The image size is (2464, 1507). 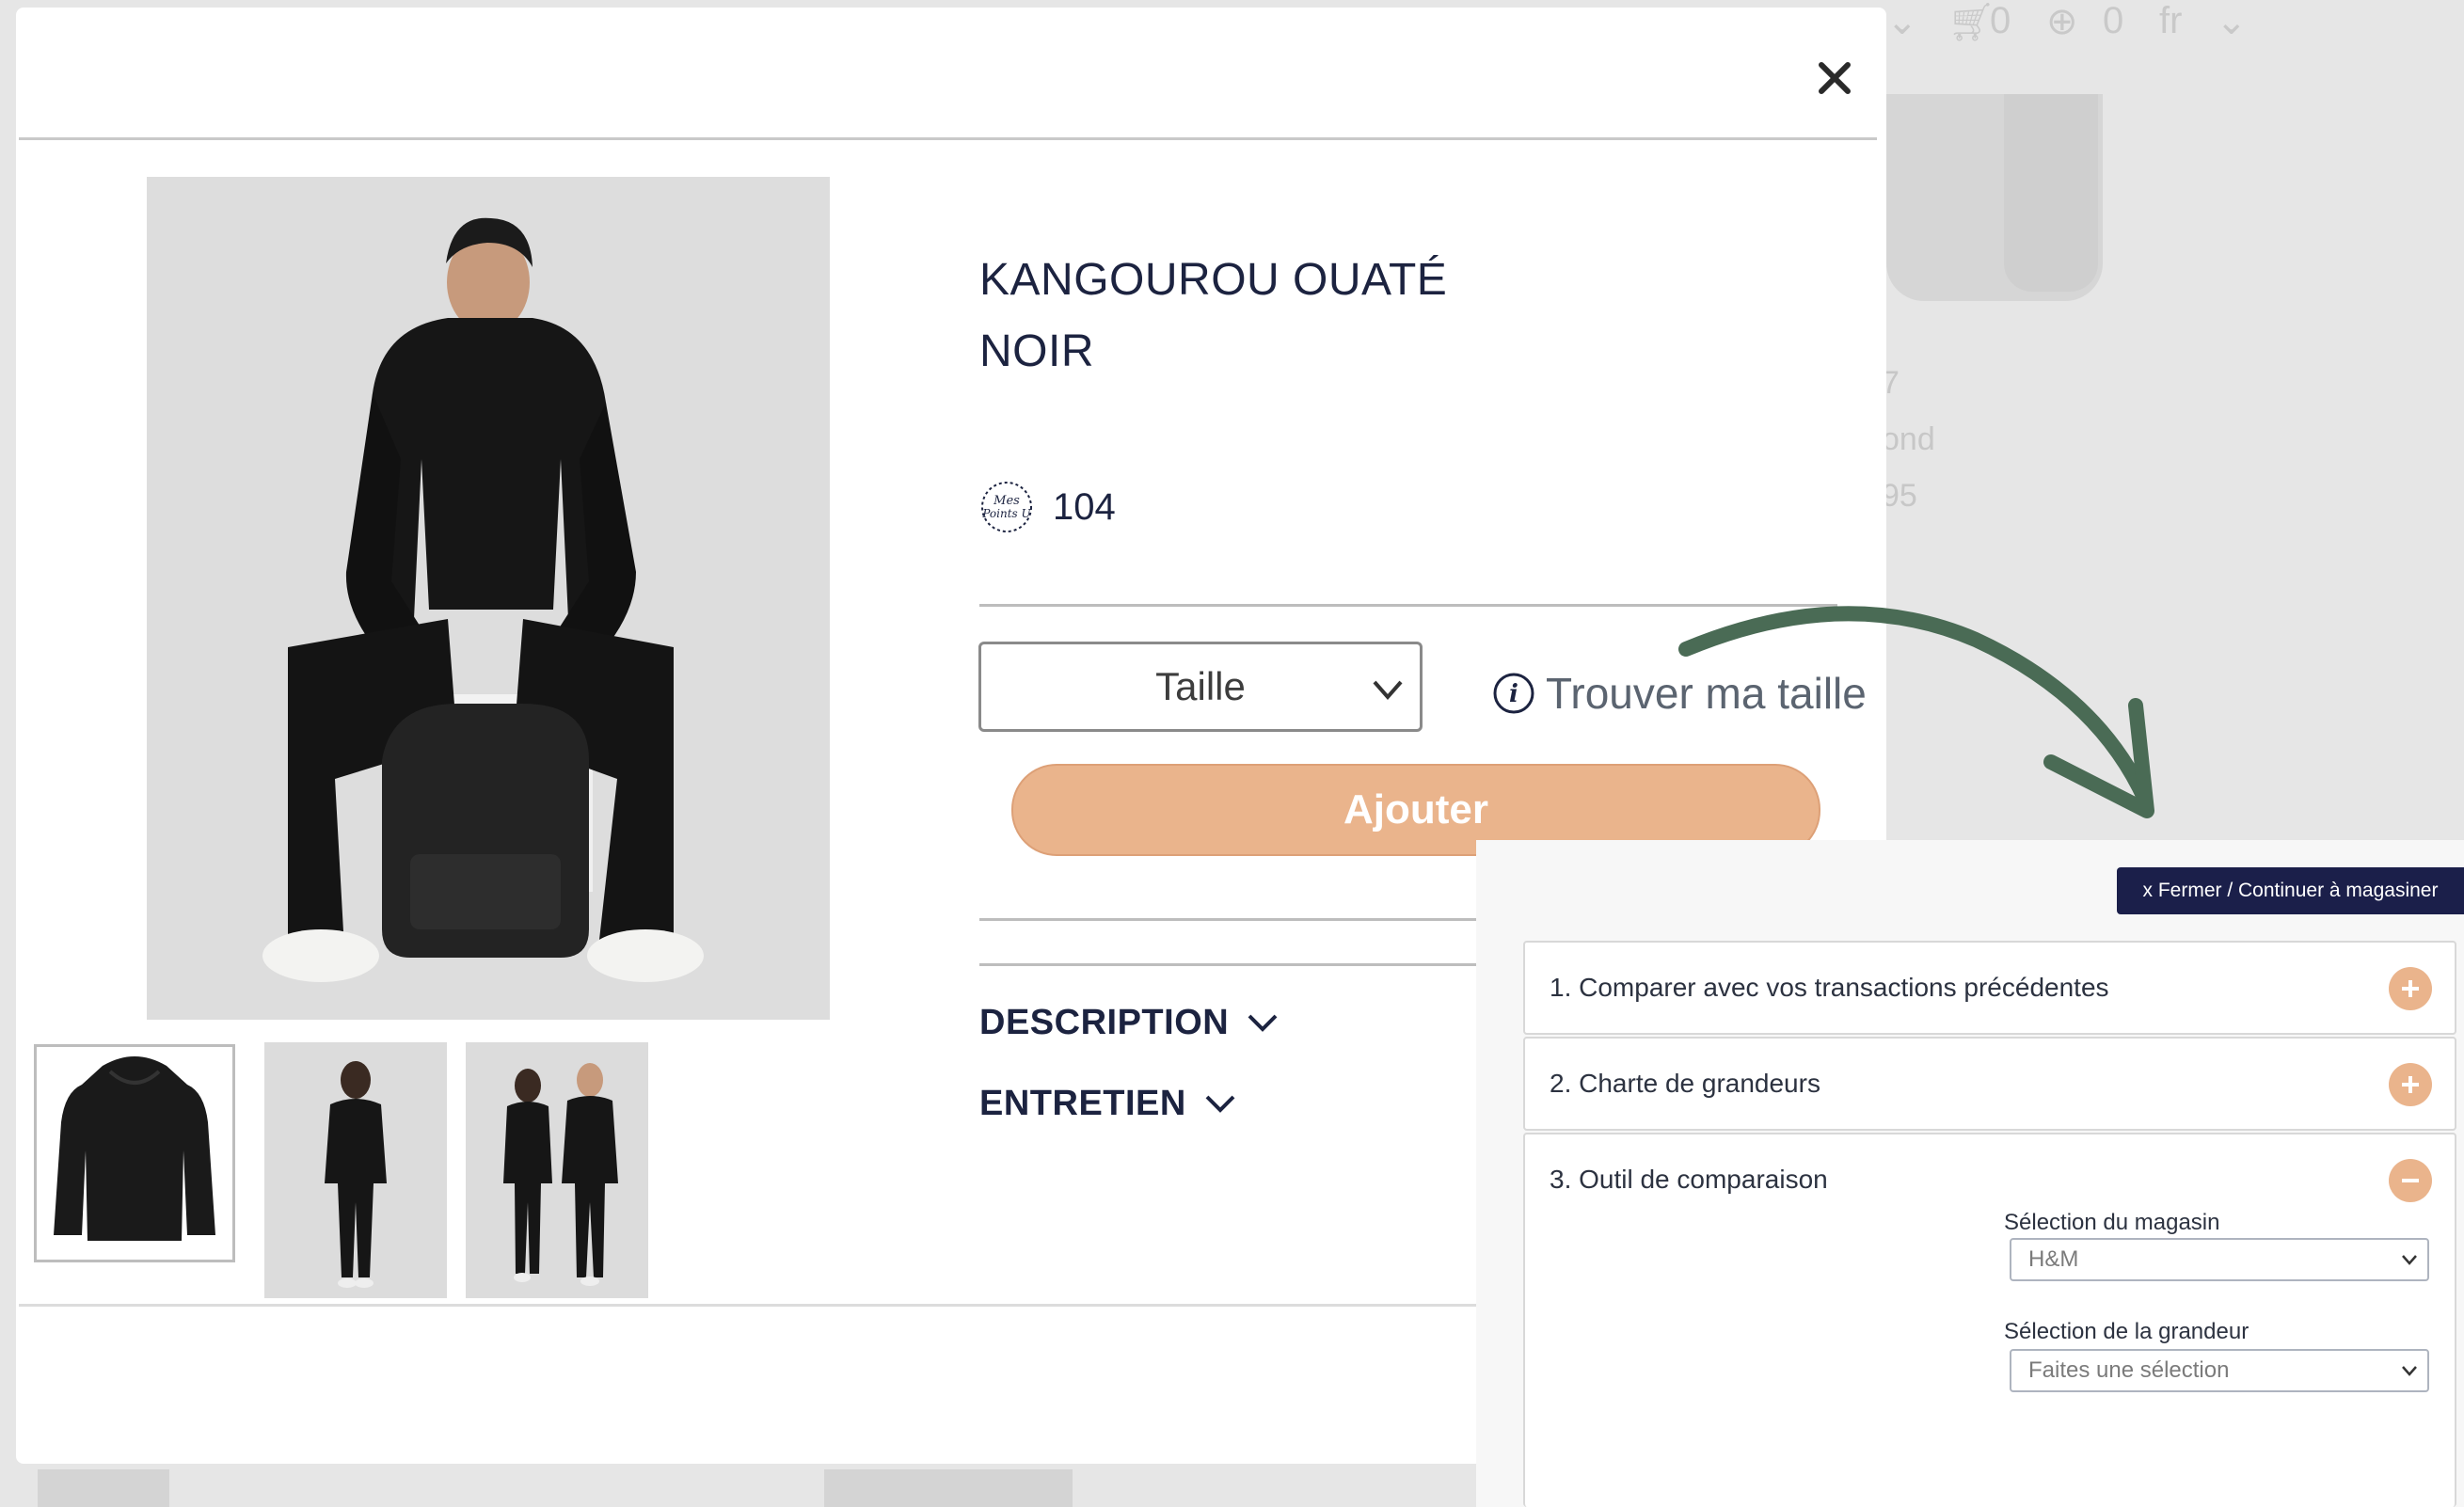 I want to click on product-title: KANGOUROU OUATÉ NOIR, so click(x=1213, y=316).